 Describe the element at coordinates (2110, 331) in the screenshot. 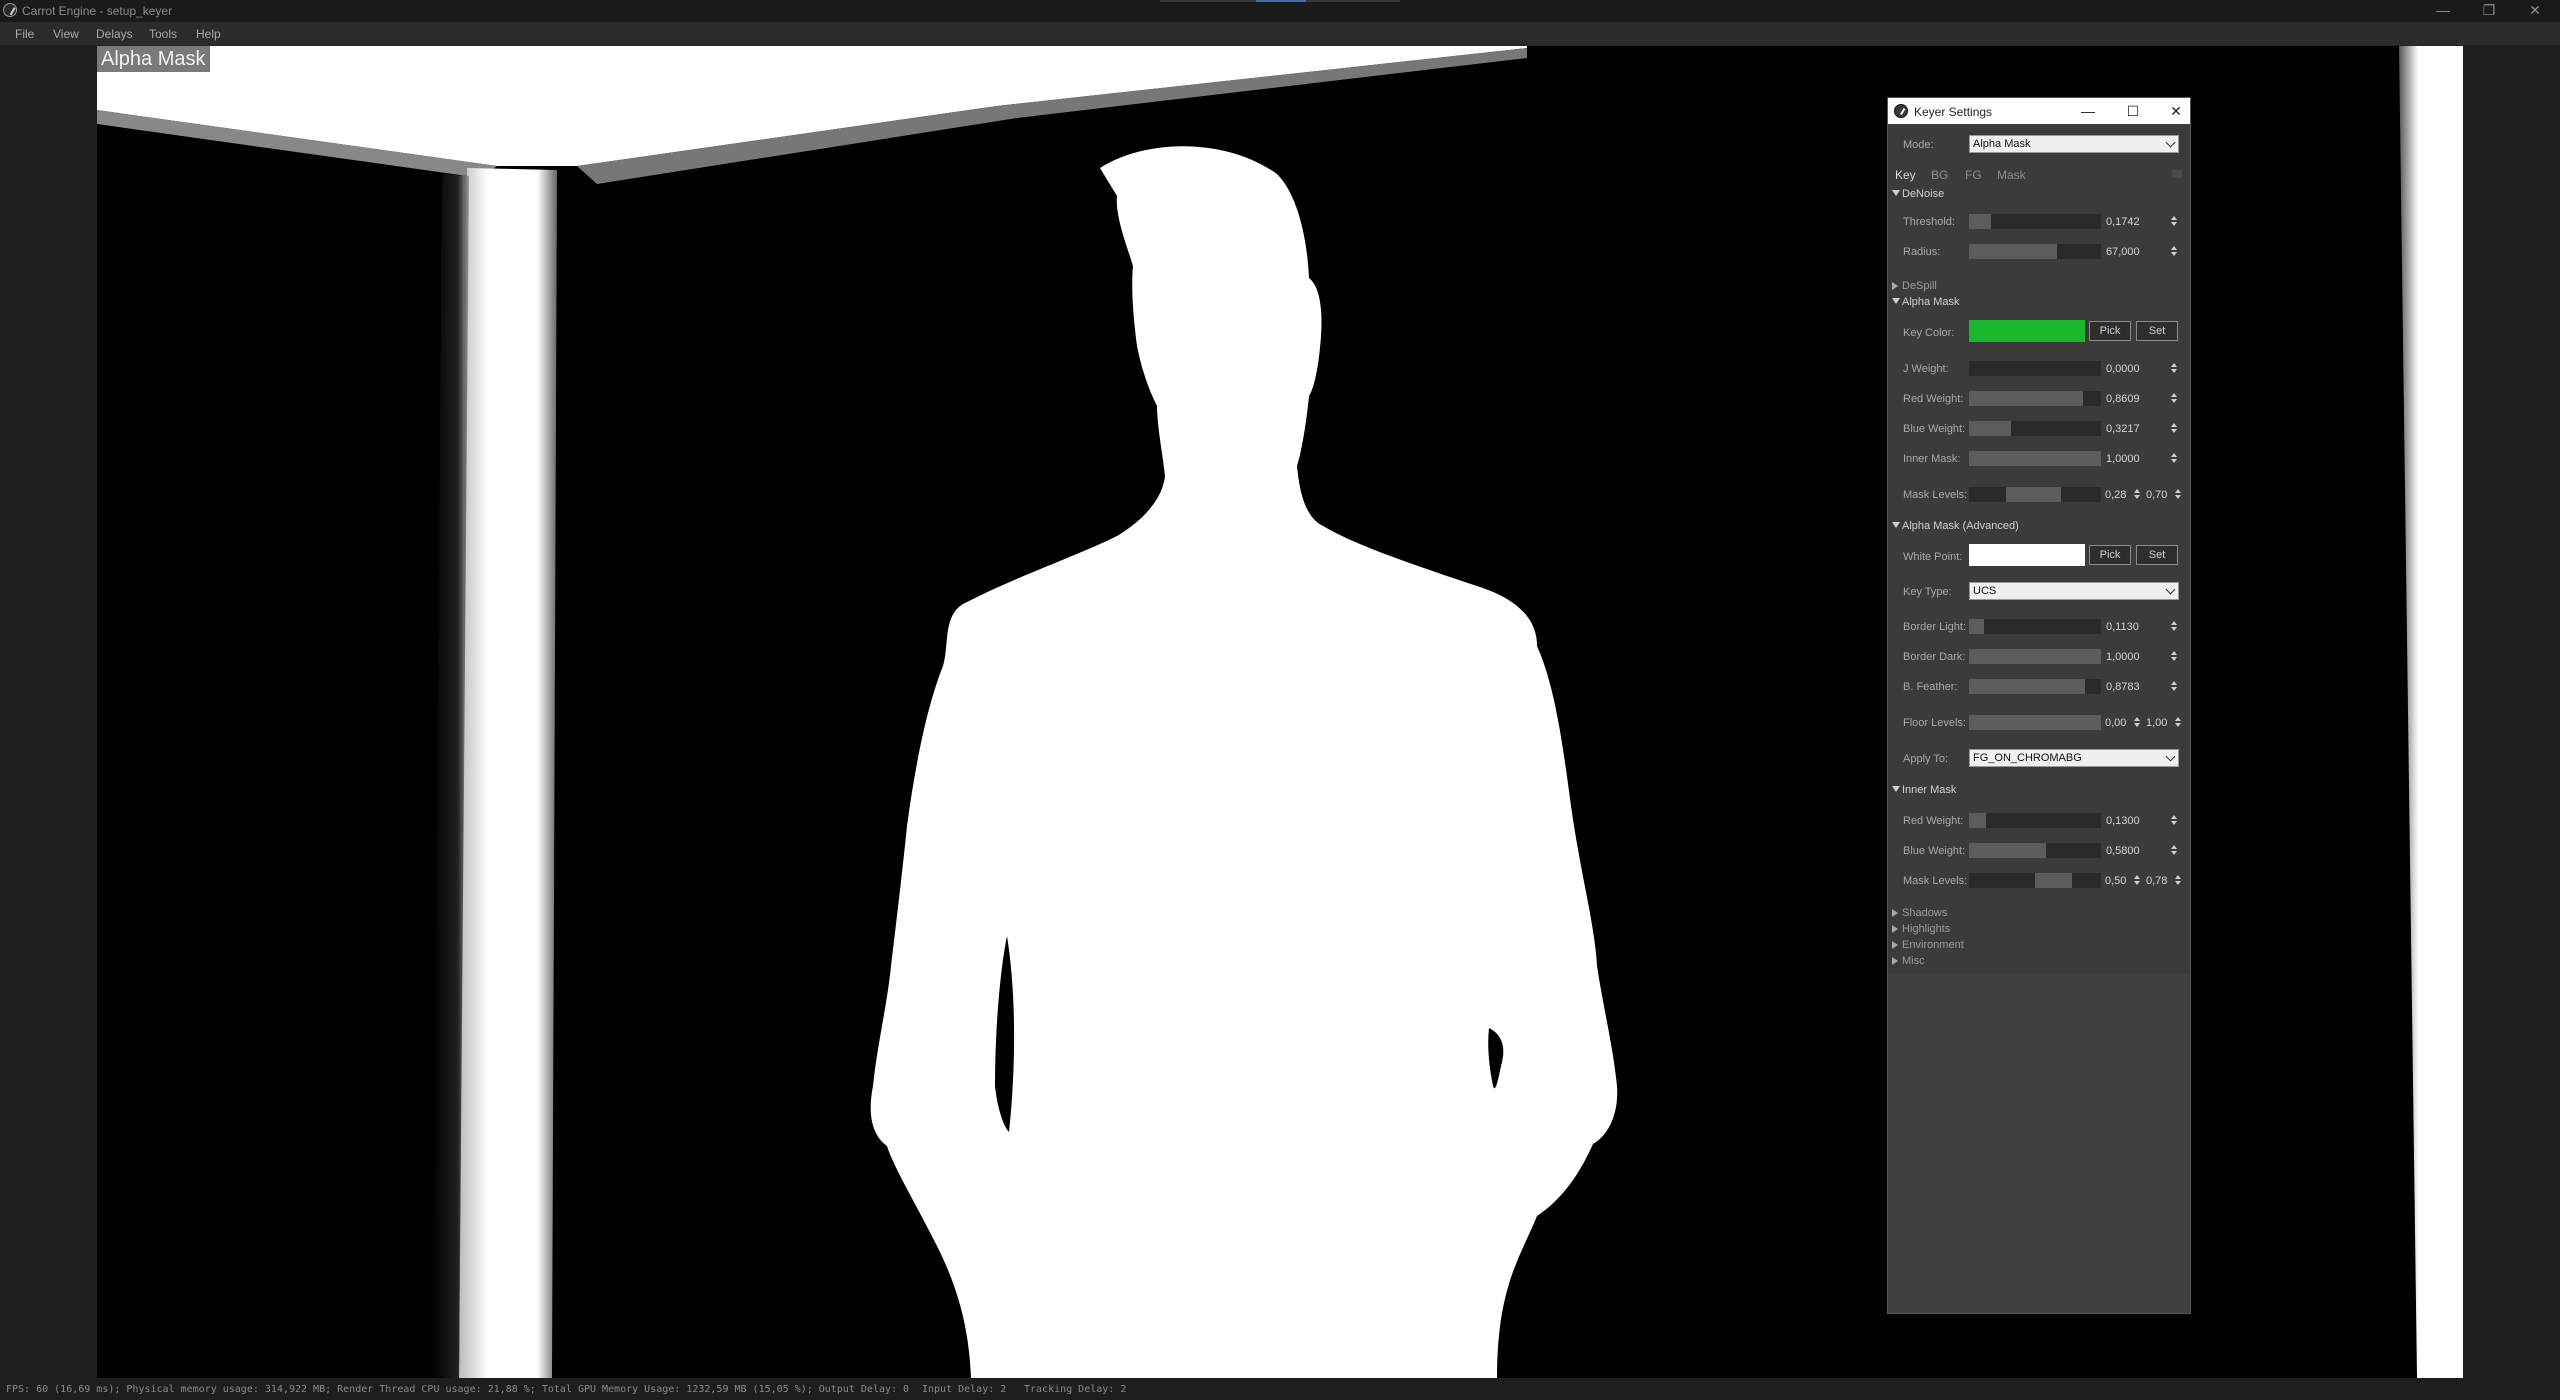

I see `key-color-pick-button: Pick` at that location.